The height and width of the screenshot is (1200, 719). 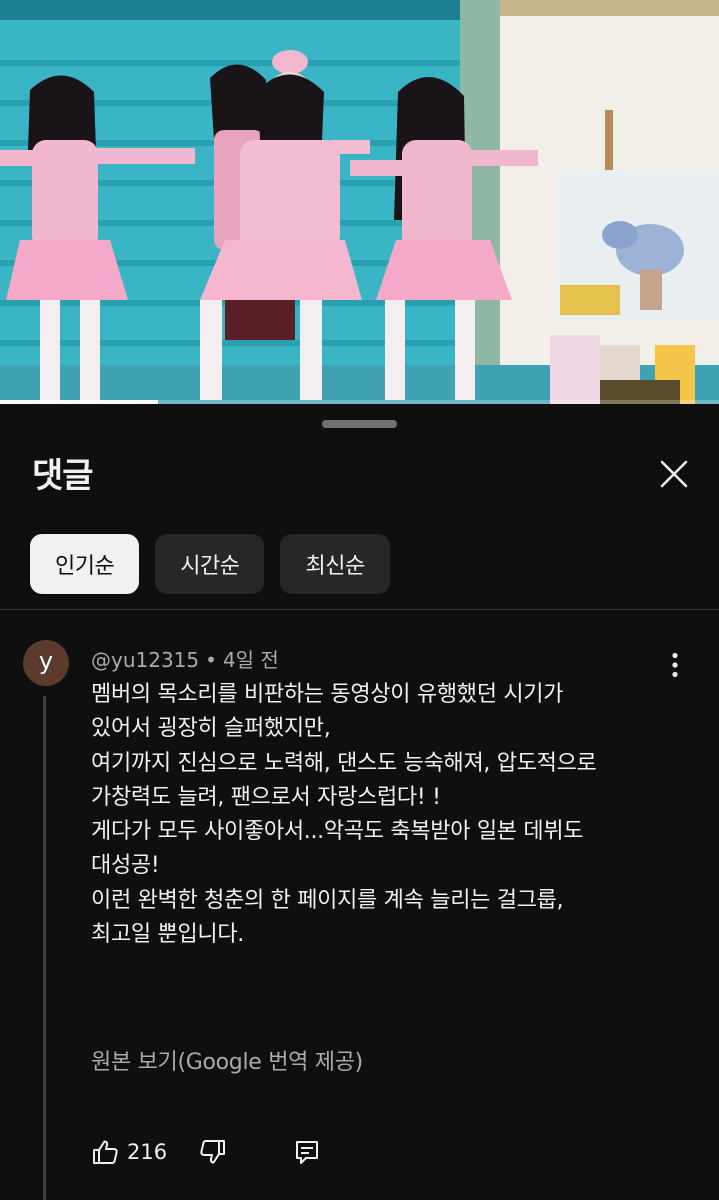 I want to click on comment-actions: 216, so click(x=206, y=1152).